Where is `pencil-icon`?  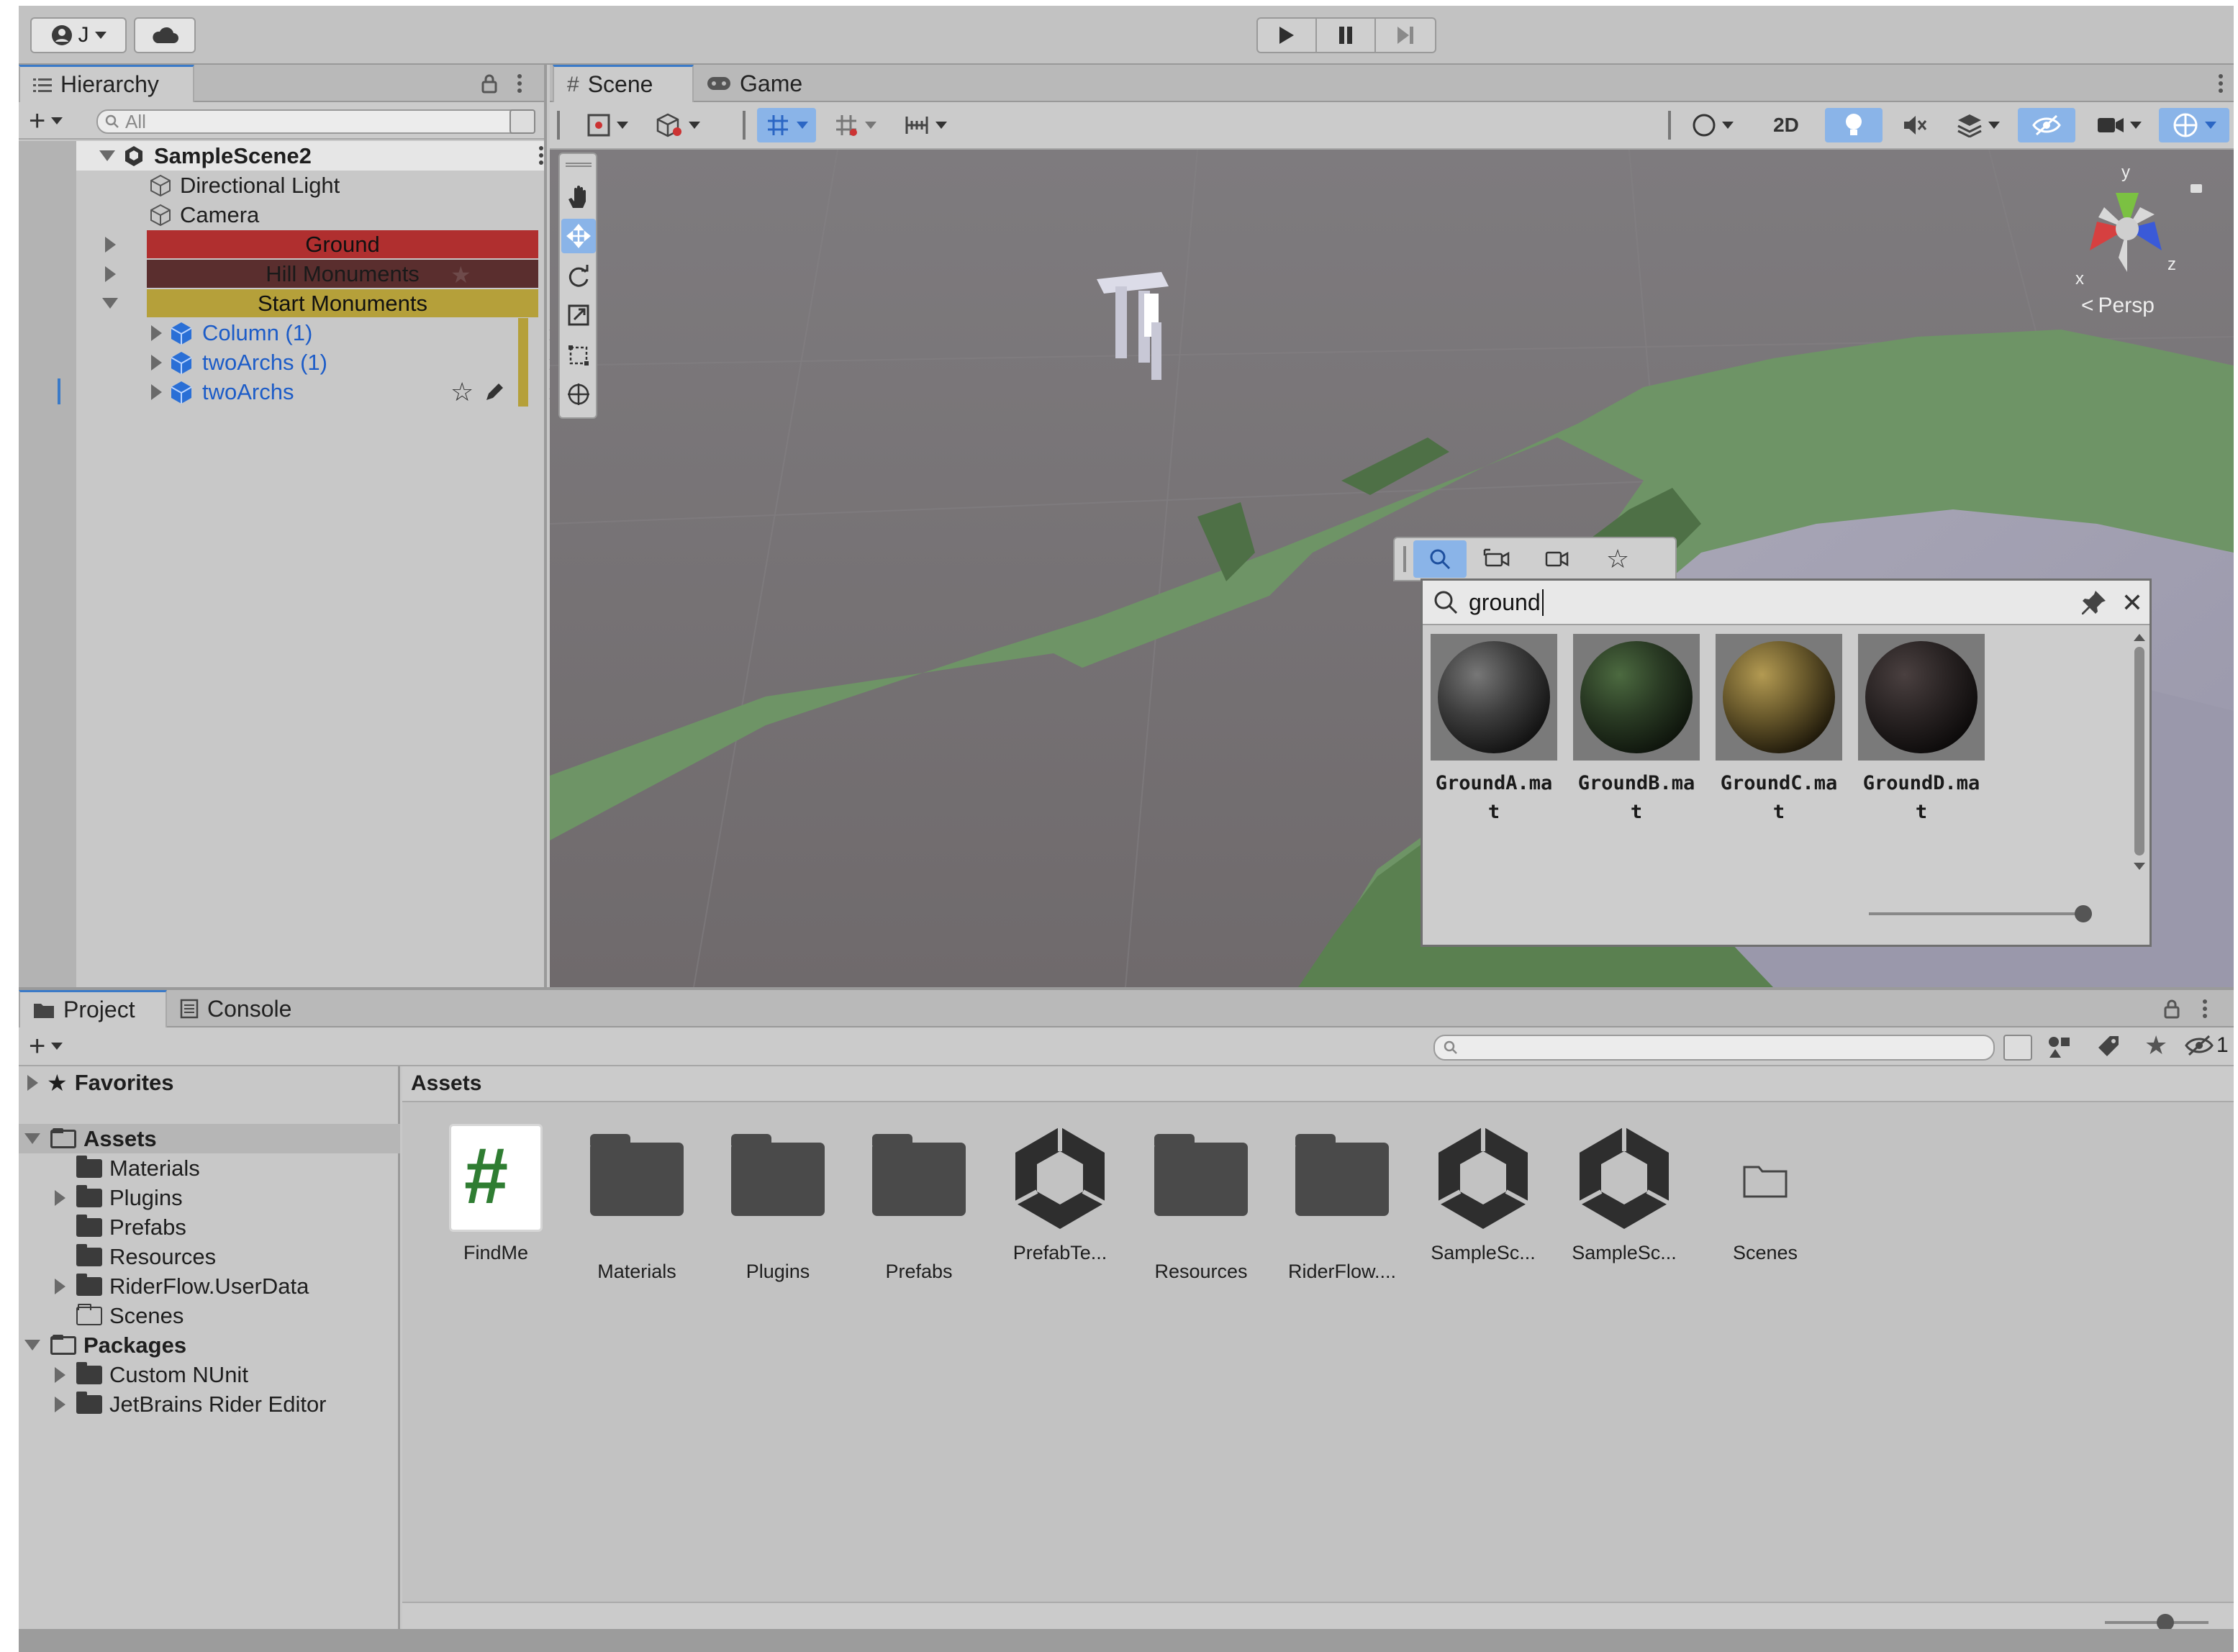 pencil-icon is located at coordinates (494, 392).